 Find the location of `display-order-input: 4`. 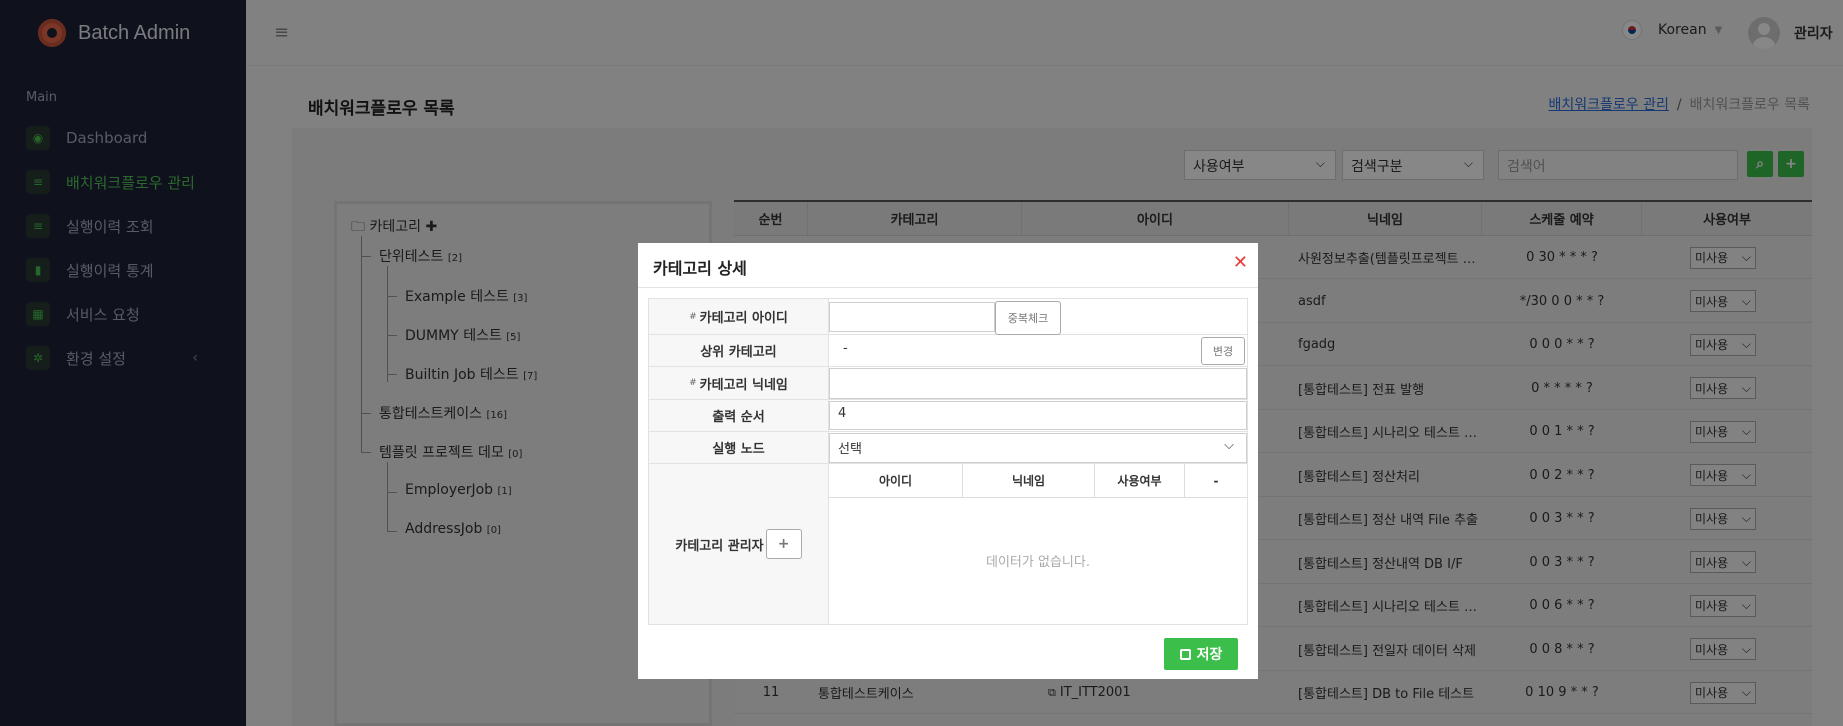

display-order-input: 4 is located at coordinates (1038, 415).